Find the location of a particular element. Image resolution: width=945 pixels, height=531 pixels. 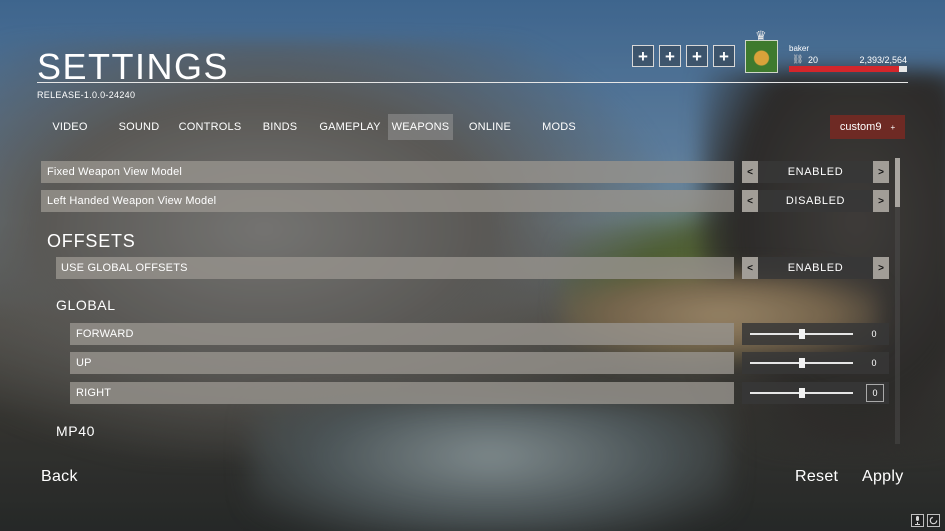

selector-value: DISABLED is located at coordinates (815, 201).